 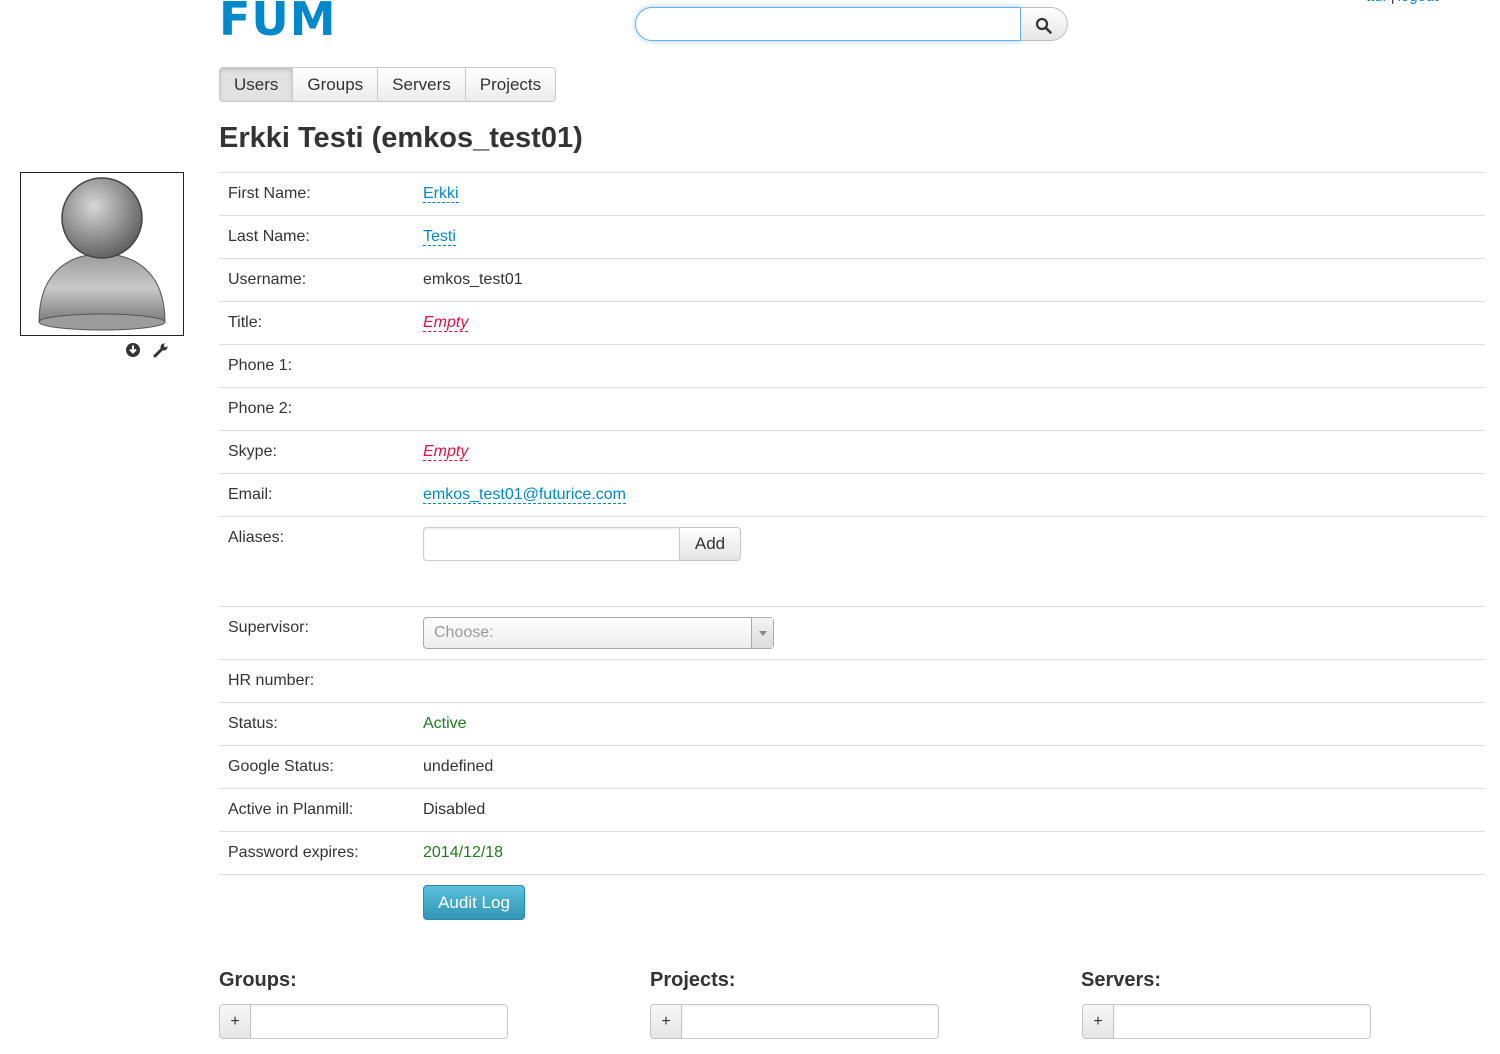 What do you see at coordinates (439, 237) in the screenshot?
I see `last-name-value: Testi` at bounding box center [439, 237].